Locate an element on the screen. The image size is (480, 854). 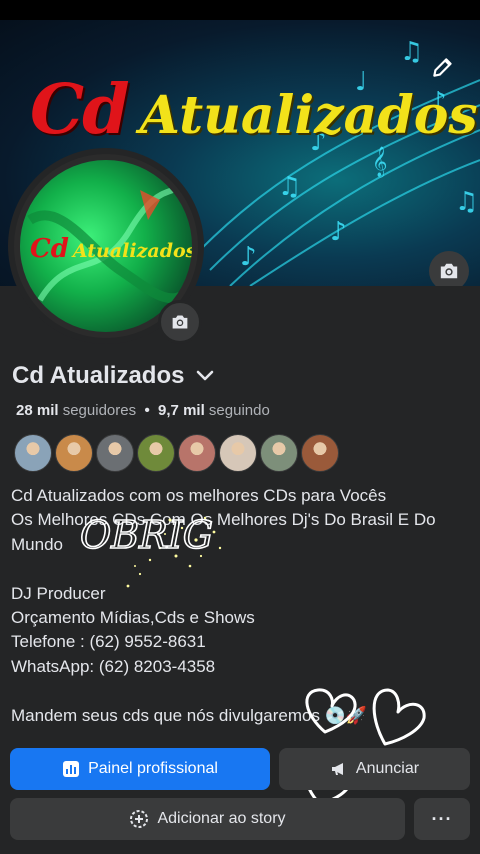
more-options-button: ··· is located at coordinates (442, 819).